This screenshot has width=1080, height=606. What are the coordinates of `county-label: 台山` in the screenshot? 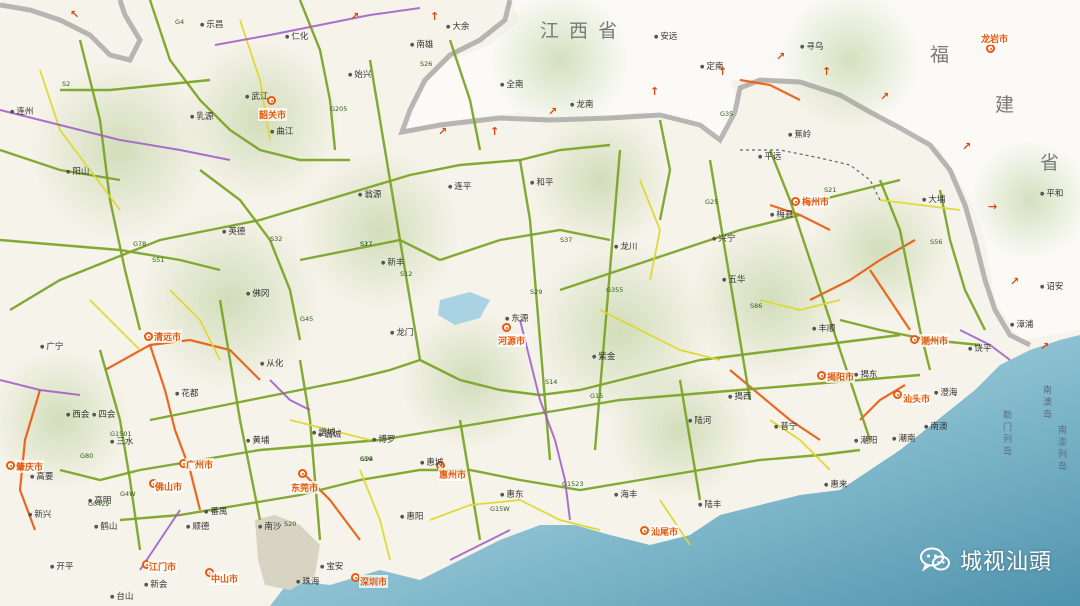 It's located at (121, 596).